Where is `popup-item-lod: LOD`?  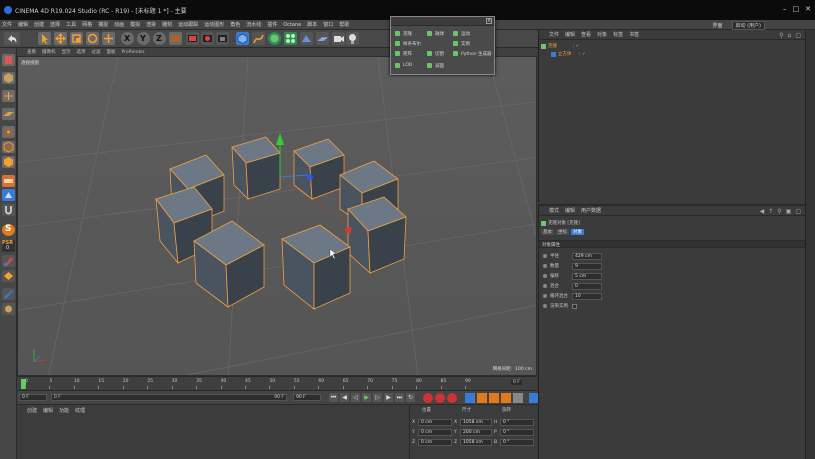
popup-item-lod: LOD is located at coordinates (403, 65).